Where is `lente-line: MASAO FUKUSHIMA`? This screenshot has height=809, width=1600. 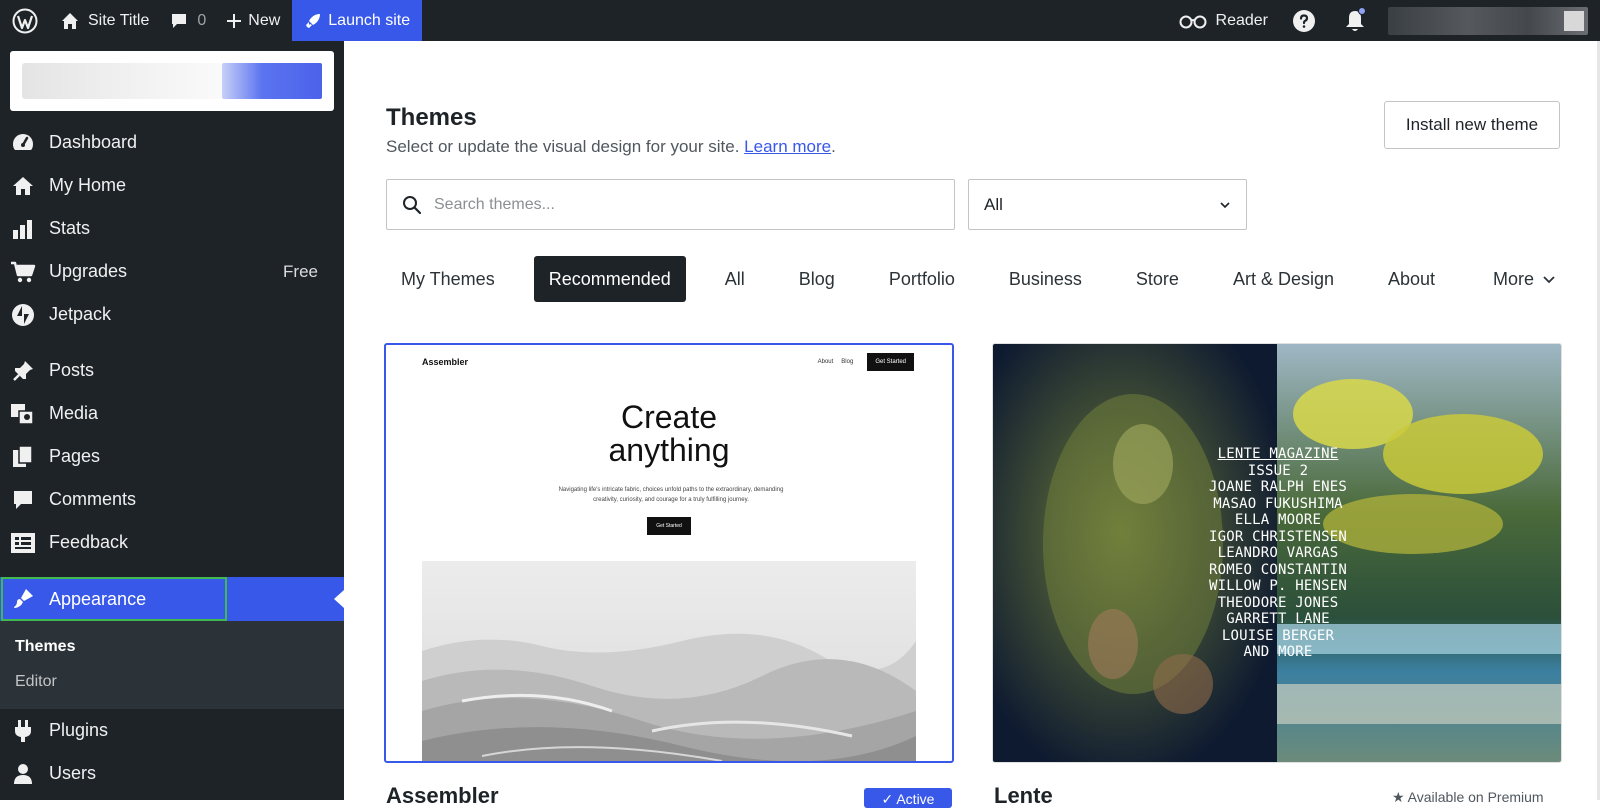
lente-line: MASAO FUKUSHIMA is located at coordinates (1278, 503).